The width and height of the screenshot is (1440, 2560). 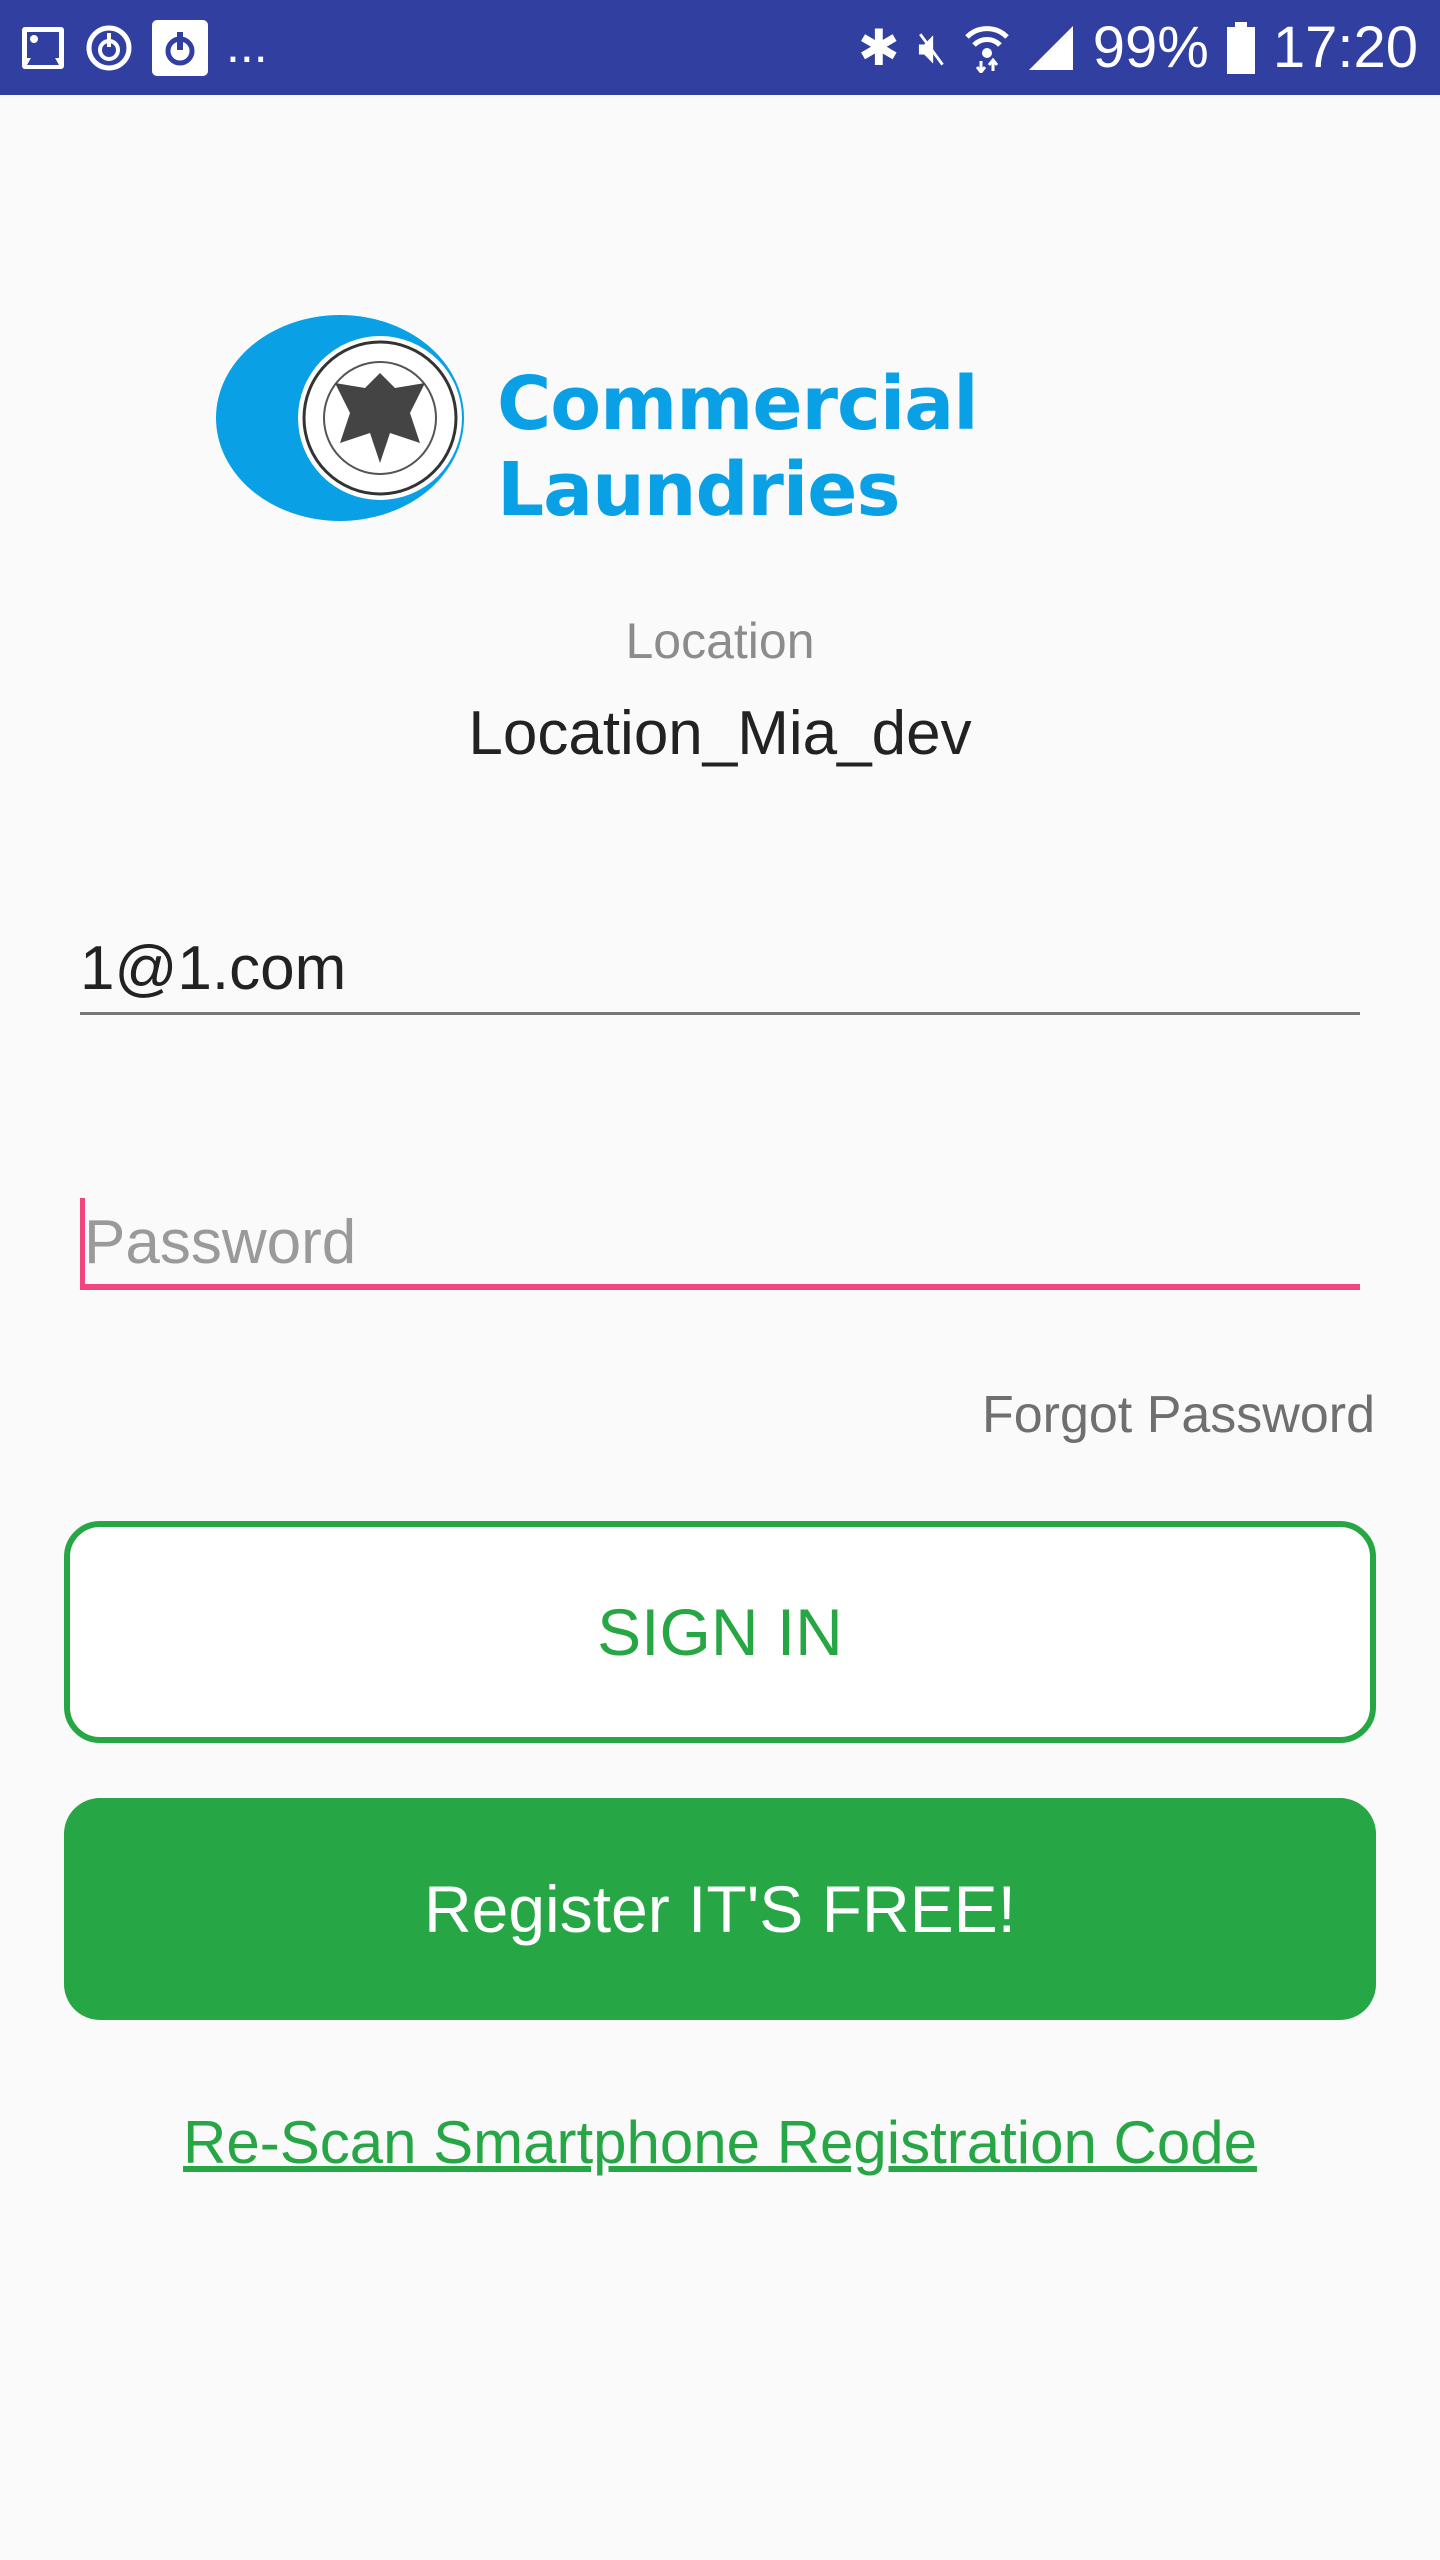 I want to click on rescan-registration-code-link: Re-Scan Smartphone Registration Code, so click(x=720, y=2142).